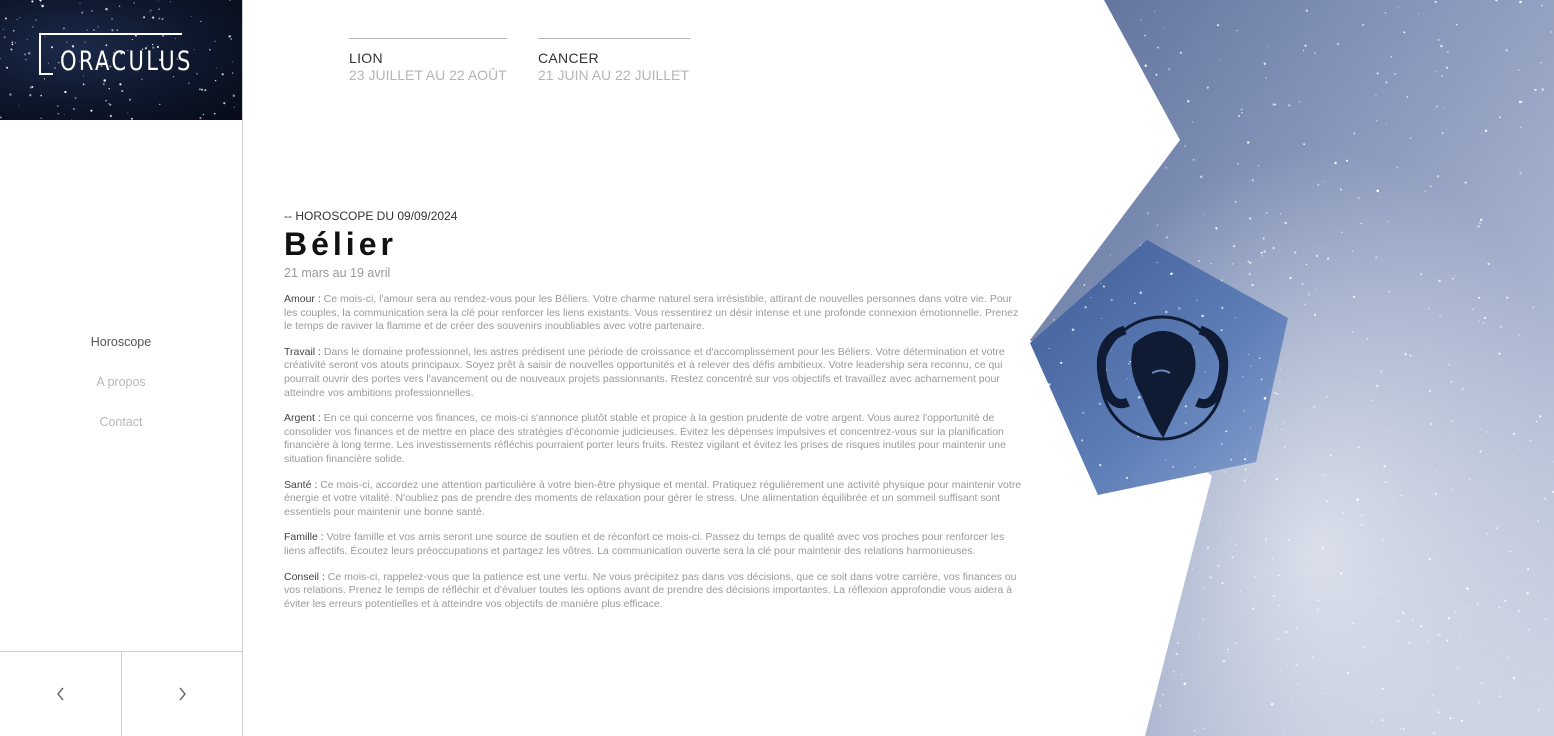  I want to click on nav-item-a-propos: A propos, so click(121, 393).